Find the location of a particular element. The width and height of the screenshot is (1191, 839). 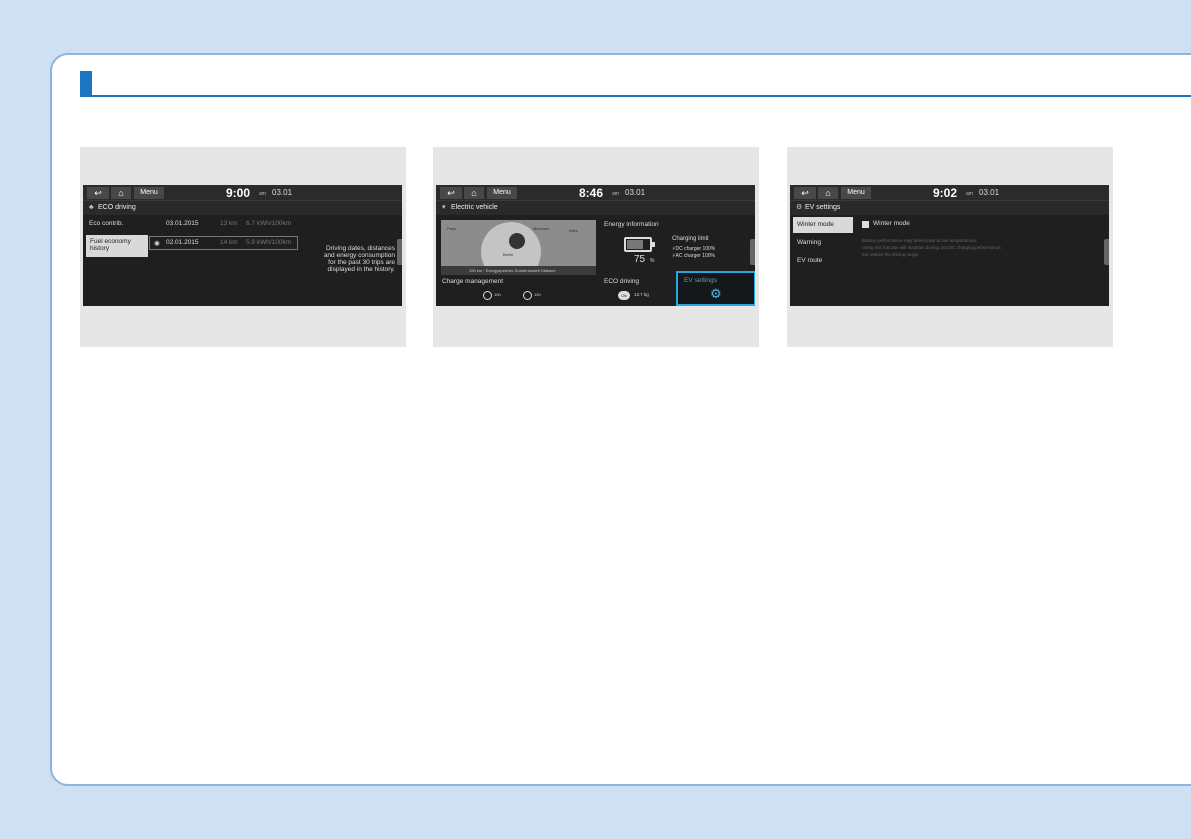

note-line: for the past 30 trips are is located at coordinates (361, 262).